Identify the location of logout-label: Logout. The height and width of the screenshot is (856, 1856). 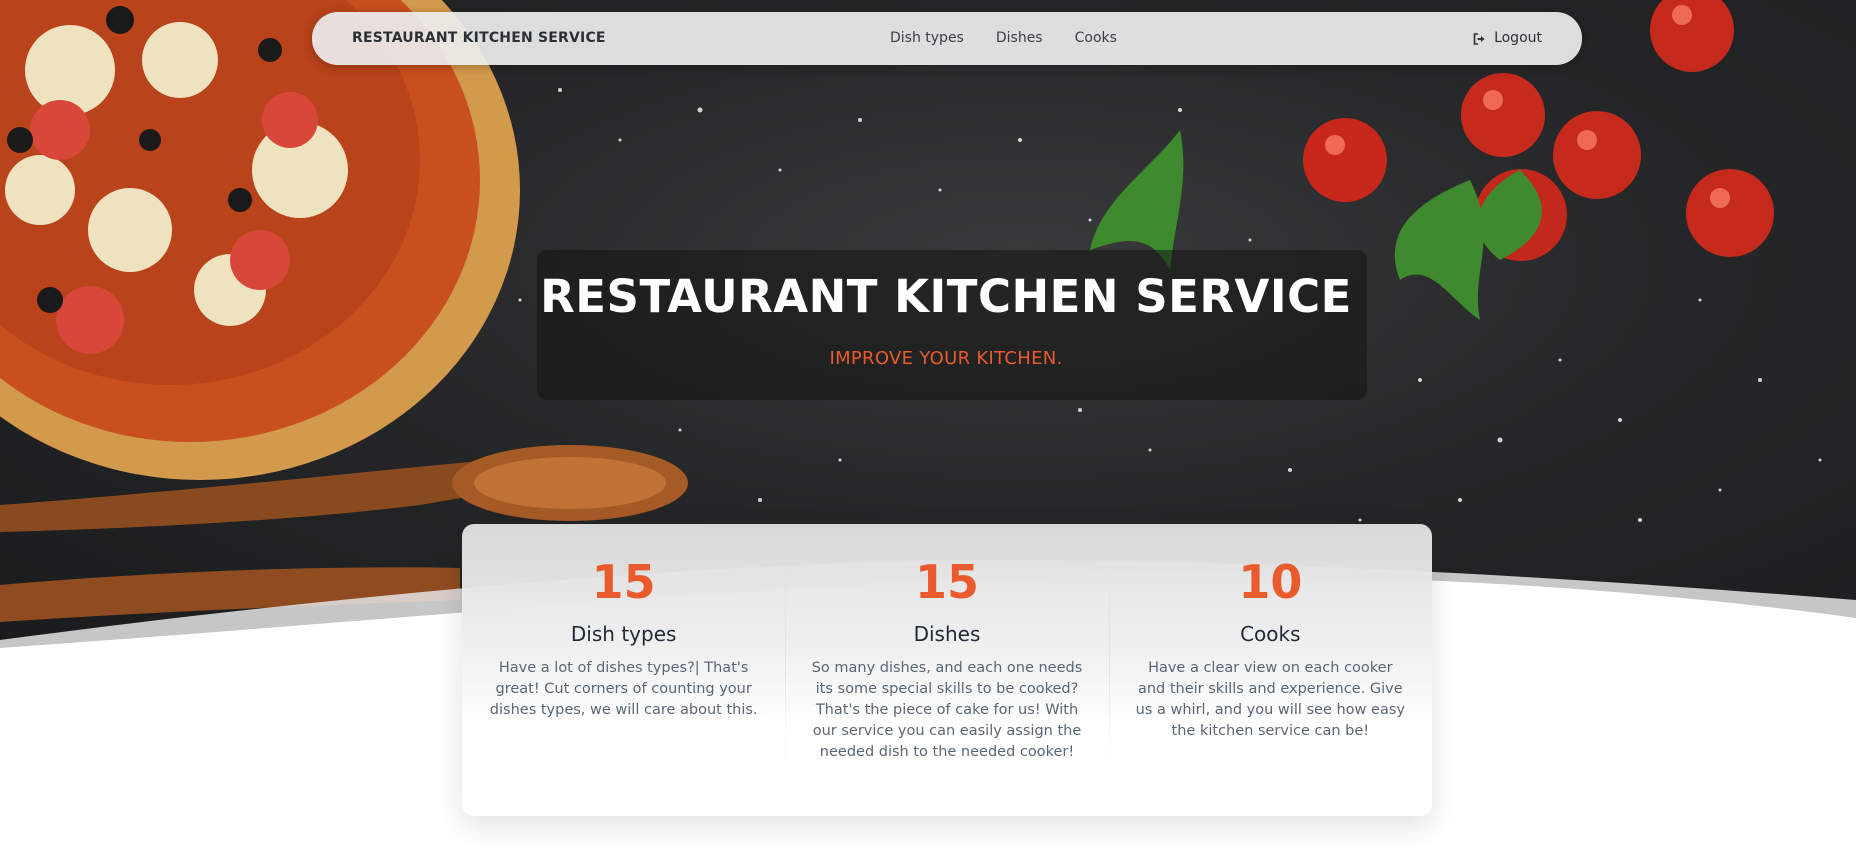
(1518, 38).